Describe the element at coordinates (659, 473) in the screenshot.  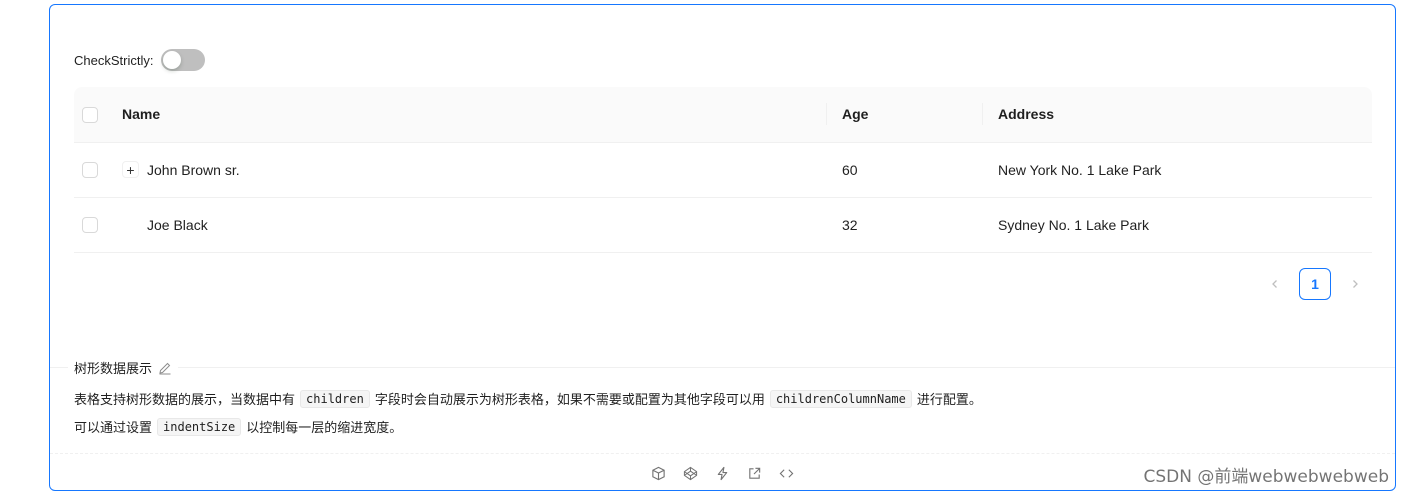
I see `codesandbox-icon` at that location.